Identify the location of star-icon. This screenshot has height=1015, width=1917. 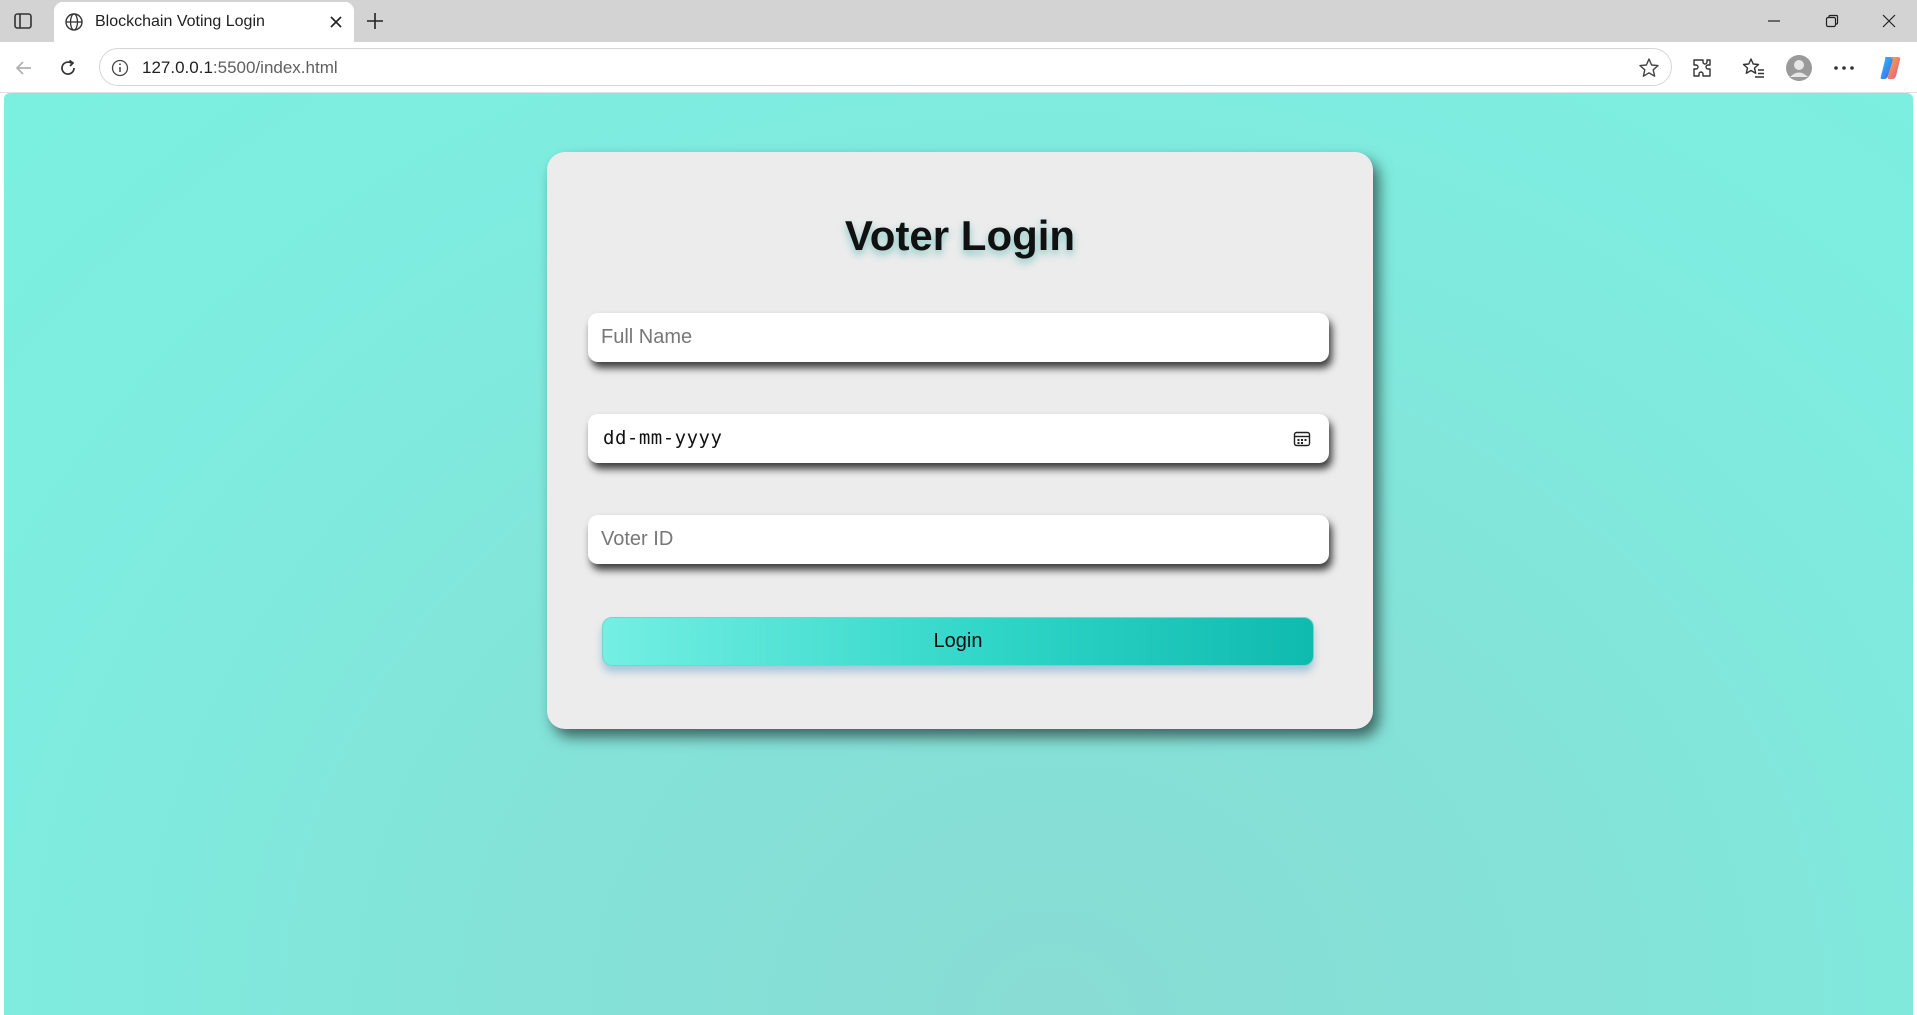
(1649, 68).